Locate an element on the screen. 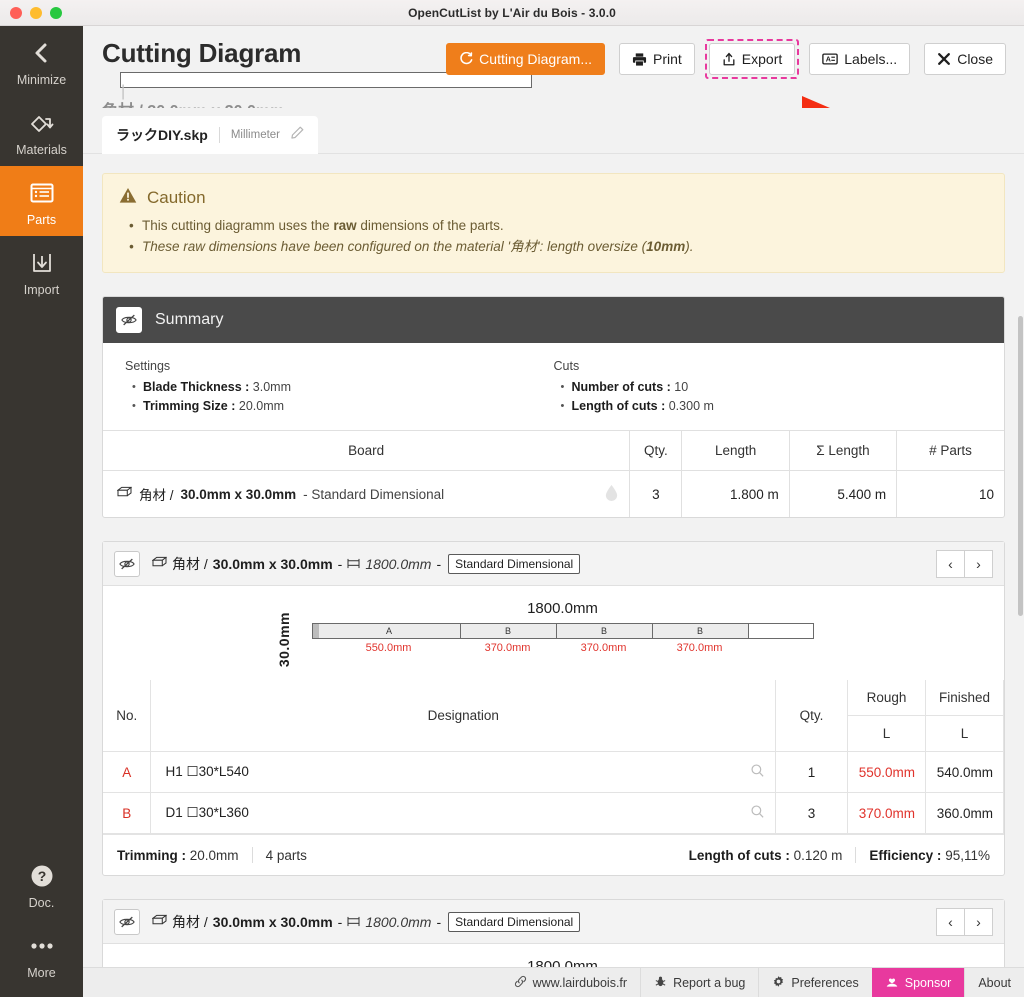 Image resolution: width=1024 pixels, height=997 pixels. content-scrollbar is located at coordinates (1020, 560).